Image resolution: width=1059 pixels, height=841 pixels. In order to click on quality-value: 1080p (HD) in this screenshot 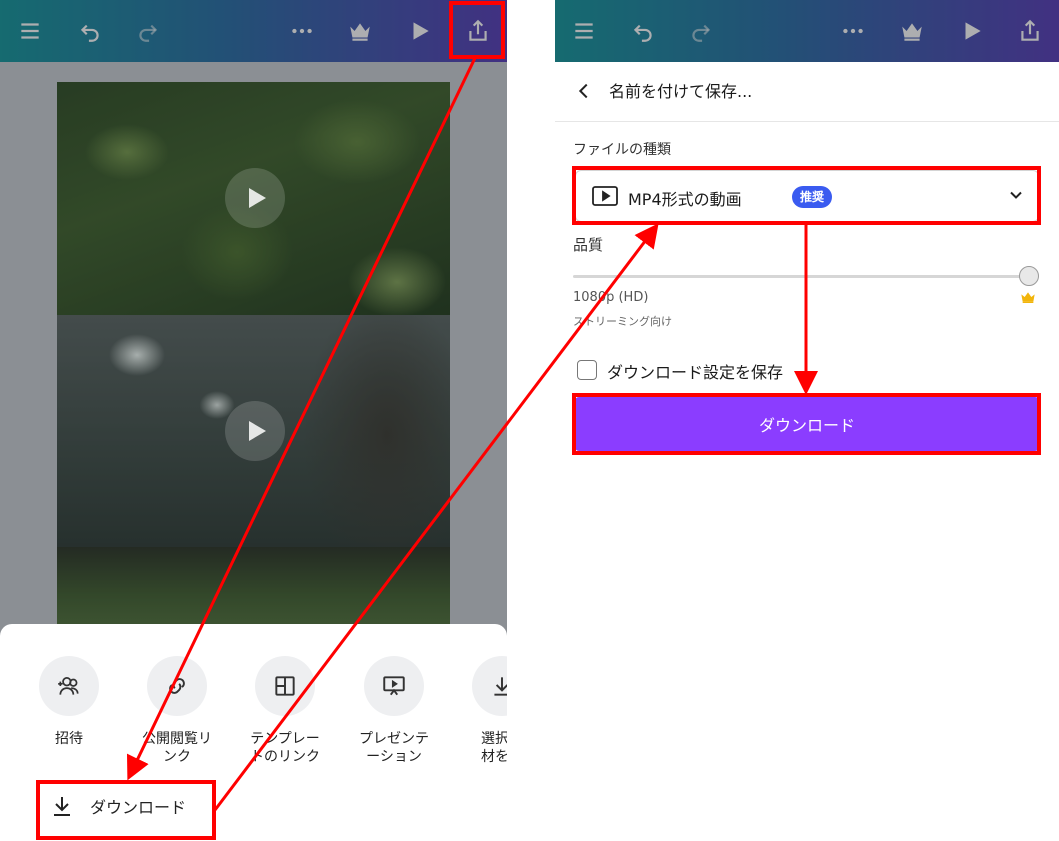, I will do `click(611, 297)`.